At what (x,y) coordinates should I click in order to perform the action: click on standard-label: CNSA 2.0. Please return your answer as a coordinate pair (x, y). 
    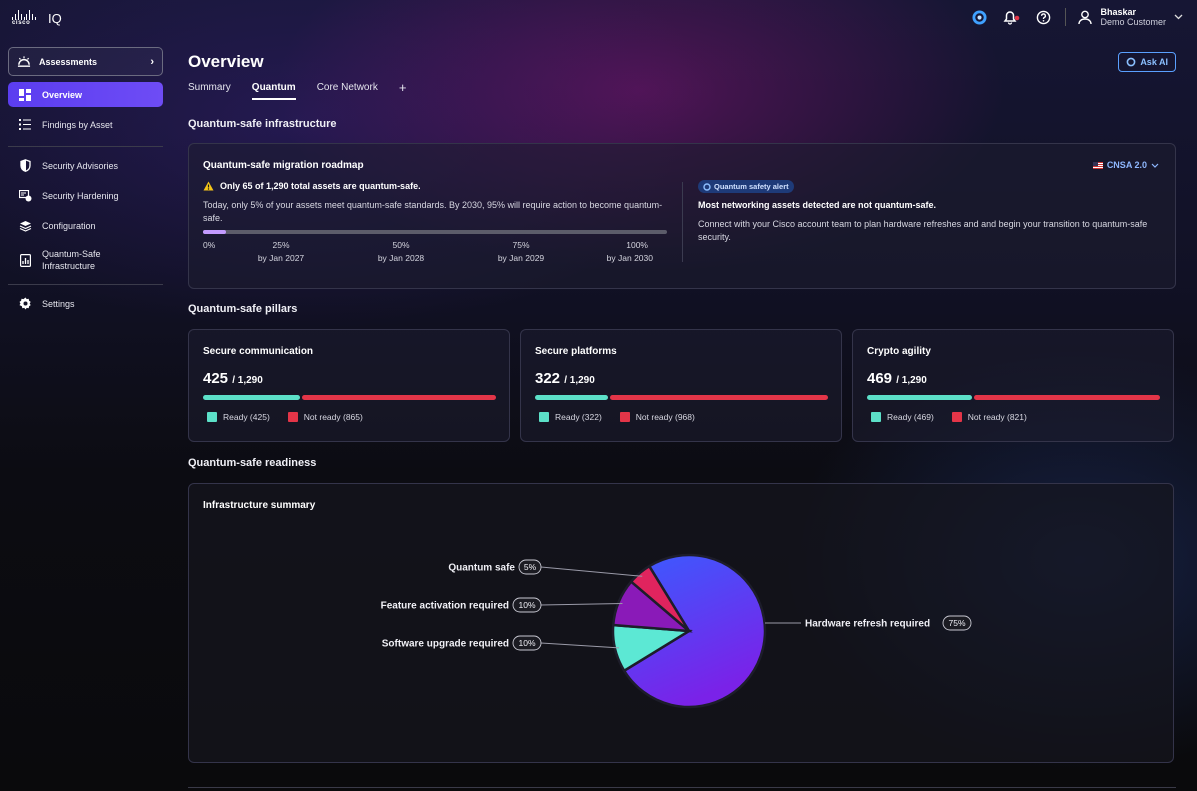
    Looking at the image, I should click on (1126, 165).